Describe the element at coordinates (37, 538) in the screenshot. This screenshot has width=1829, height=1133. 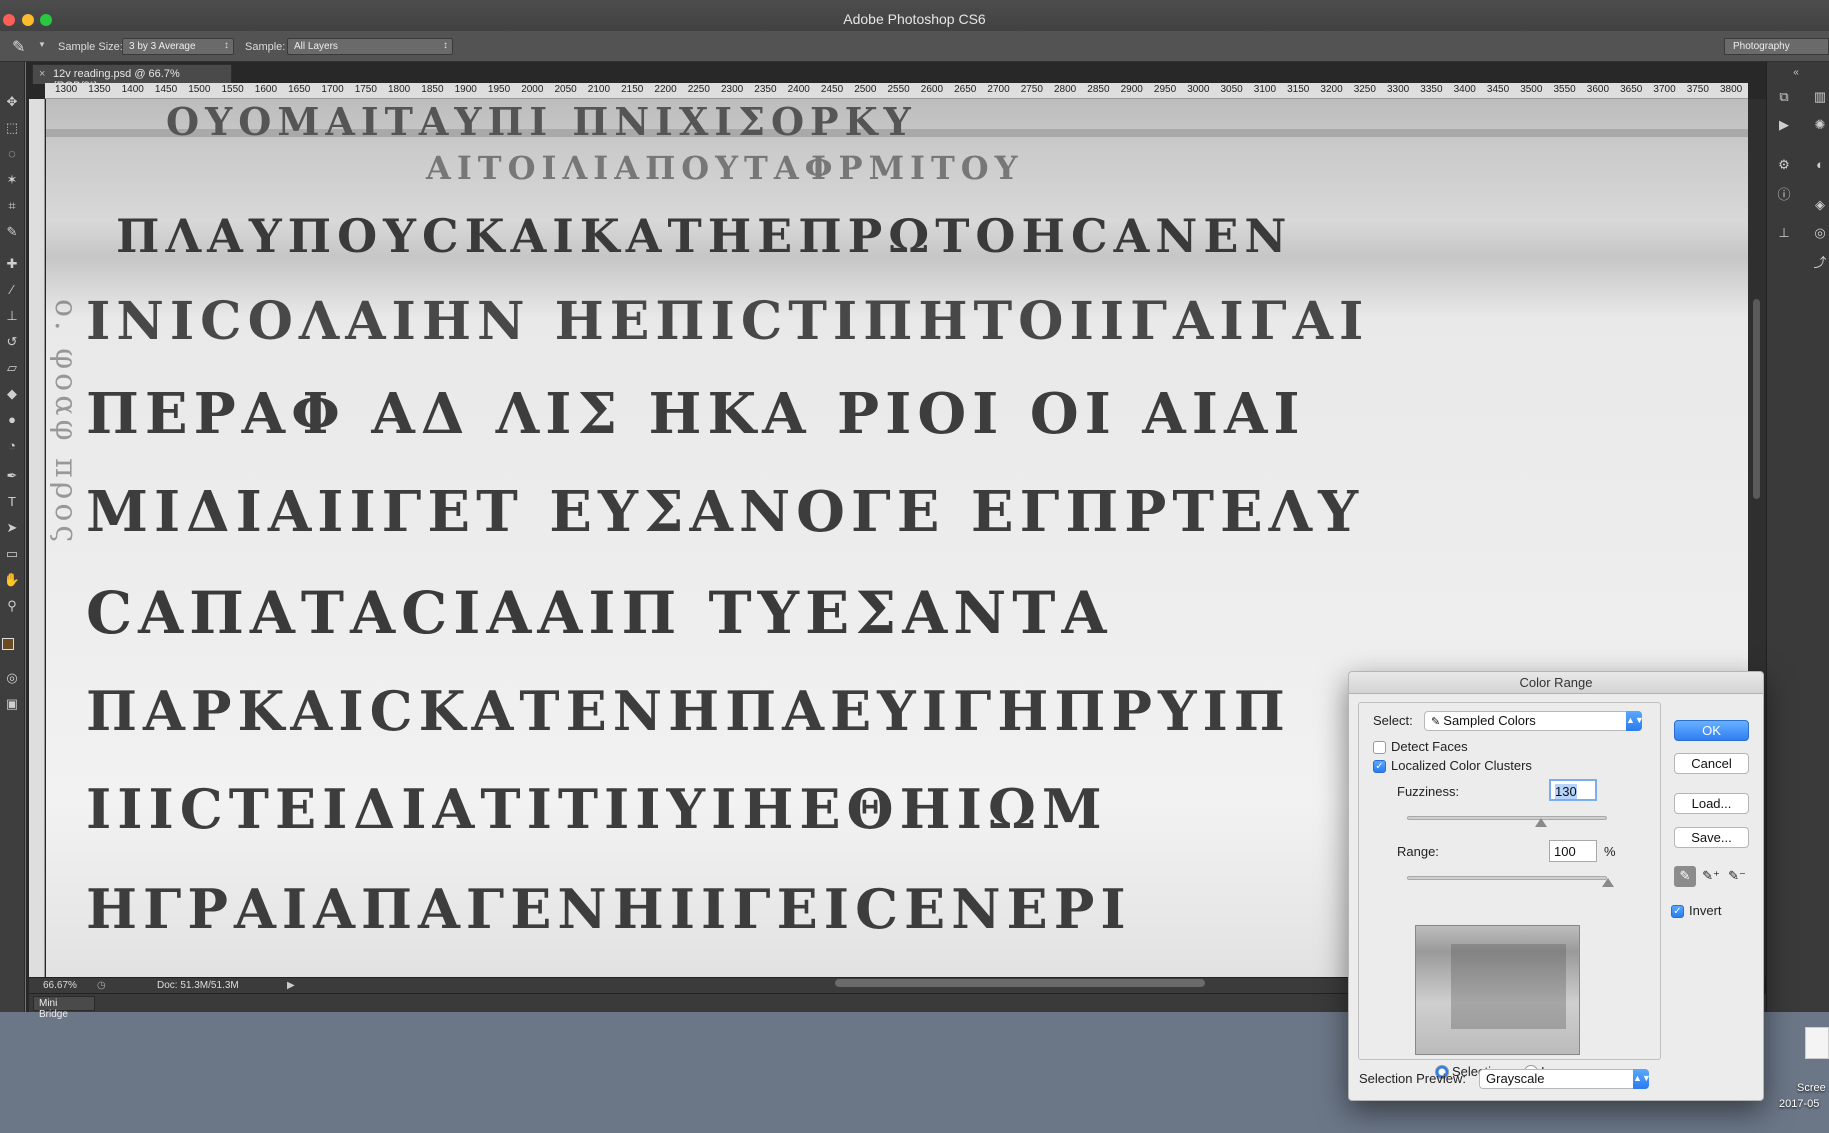
I see `vertical-ruler` at that location.